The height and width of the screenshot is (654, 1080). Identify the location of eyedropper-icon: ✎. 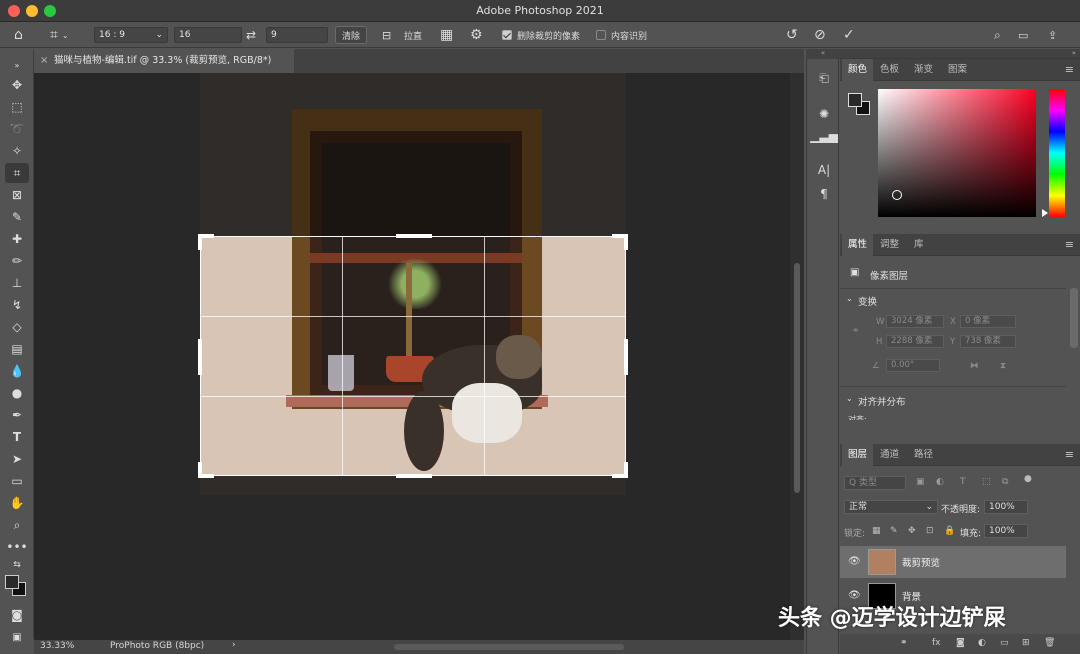
(17, 217).